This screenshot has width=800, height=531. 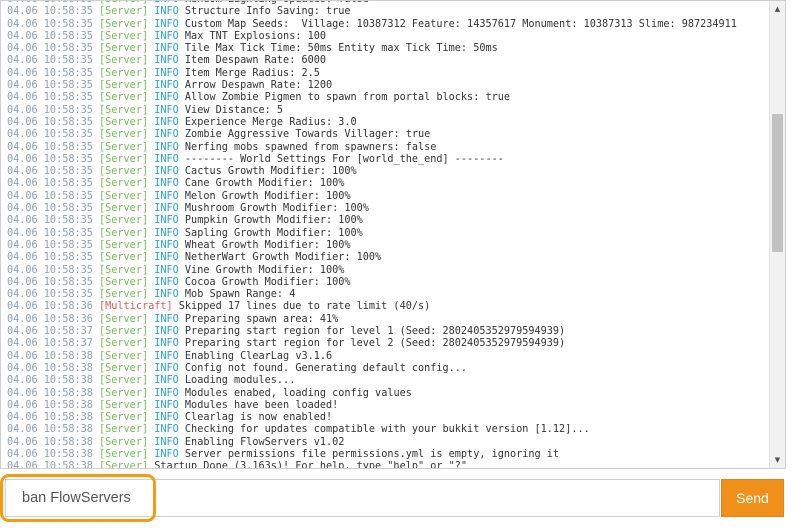 I want to click on log-message: Preparing spawn area: 41%, so click(x=261, y=319).